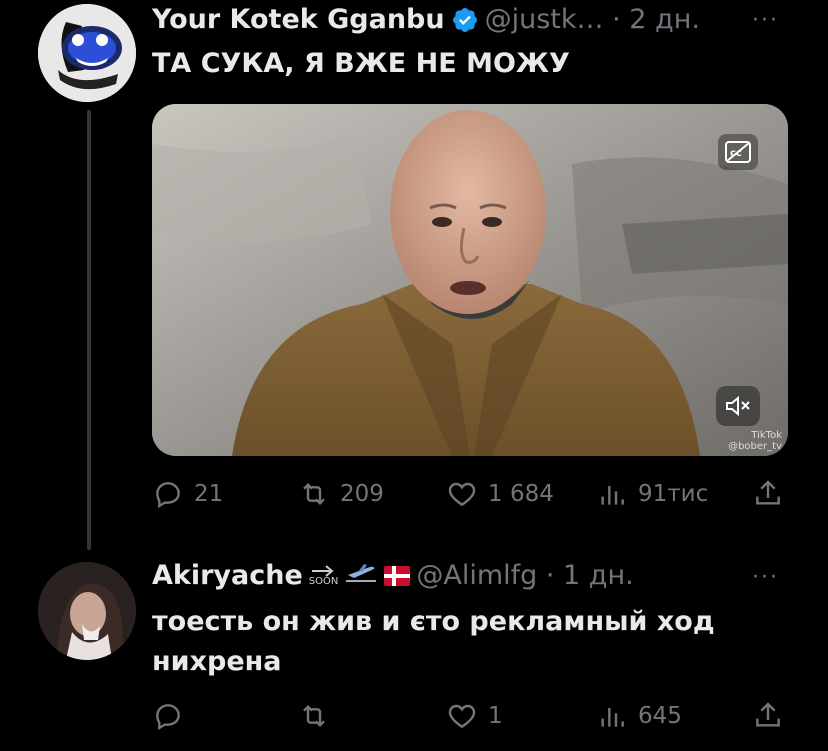 The height and width of the screenshot is (751, 828). I want to click on tweet-text-line-2: нихрена, so click(217, 661).